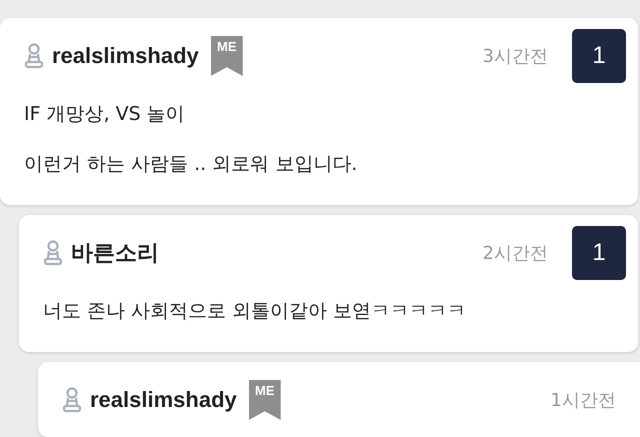 The height and width of the screenshot is (437, 640). Describe the element at coordinates (515, 253) in the screenshot. I see `post-time: 2시간전` at that location.